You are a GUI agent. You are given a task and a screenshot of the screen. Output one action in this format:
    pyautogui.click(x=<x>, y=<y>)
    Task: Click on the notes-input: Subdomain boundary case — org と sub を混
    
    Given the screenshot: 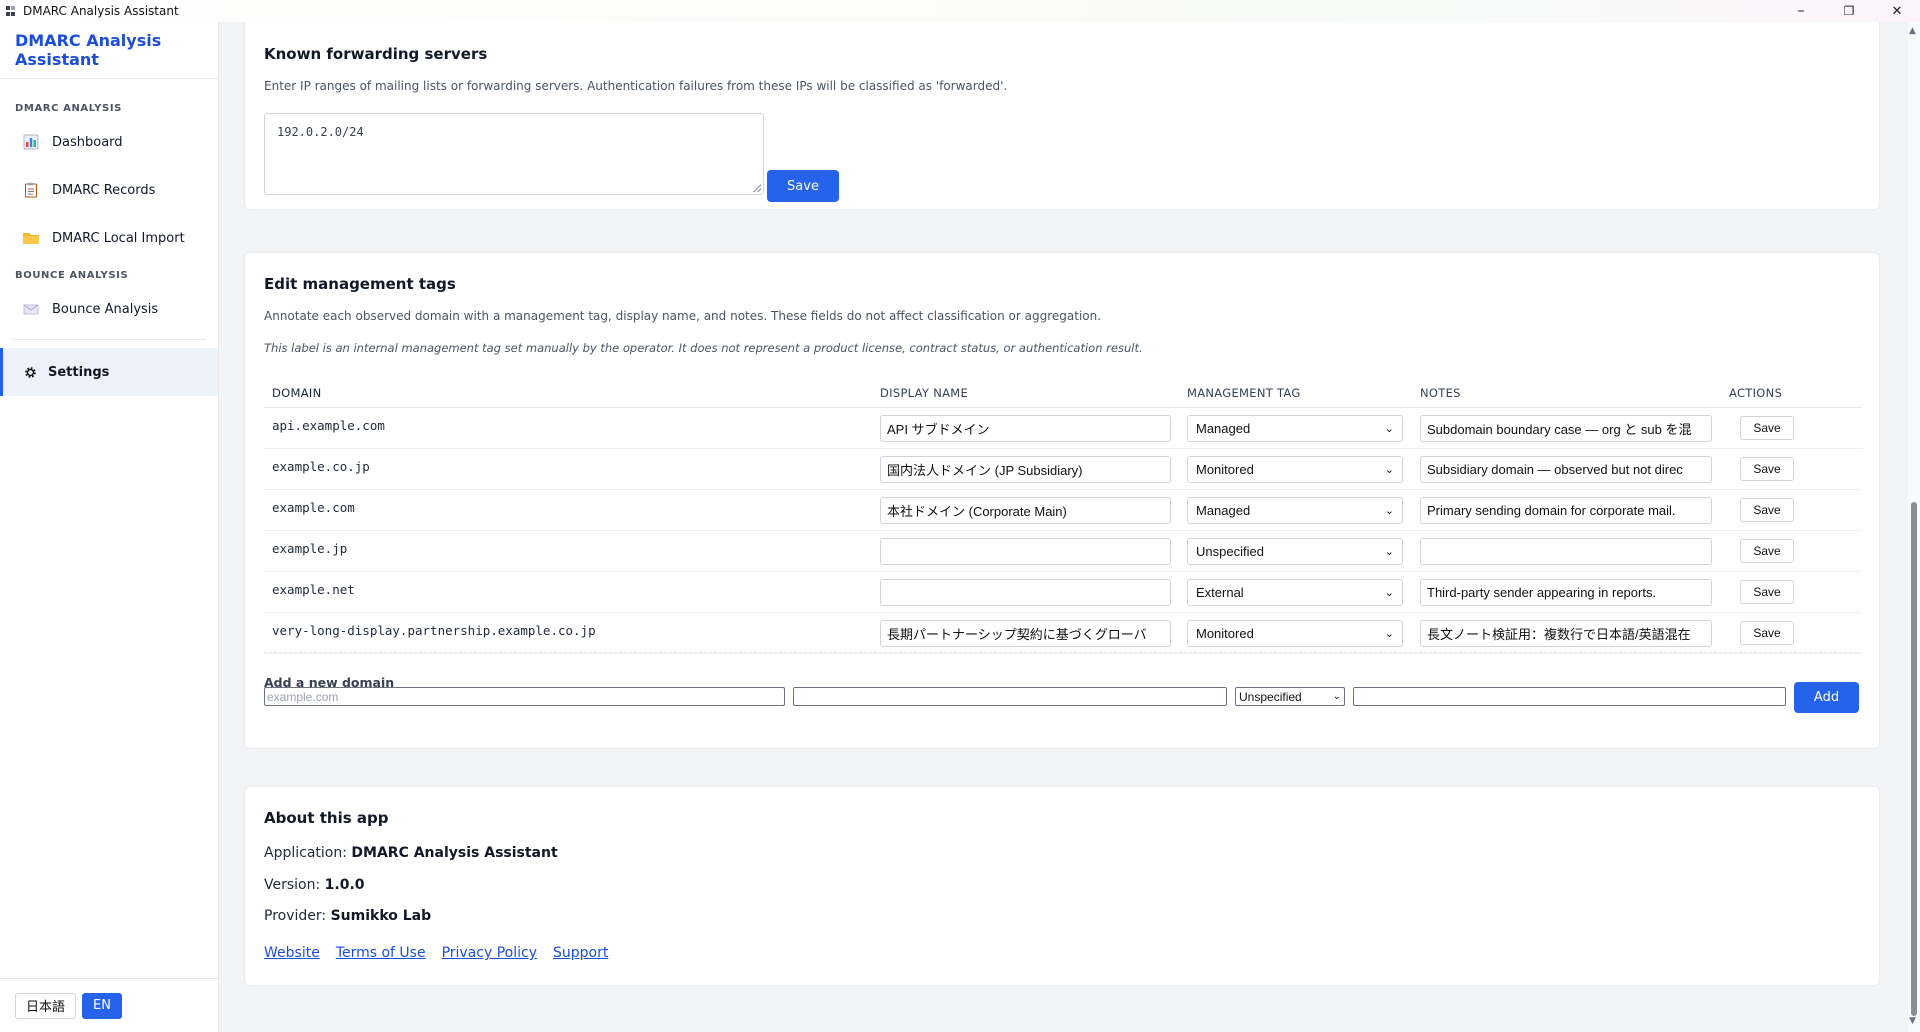 What is the action you would take?
    pyautogui.click(x=1566, y=428)
    